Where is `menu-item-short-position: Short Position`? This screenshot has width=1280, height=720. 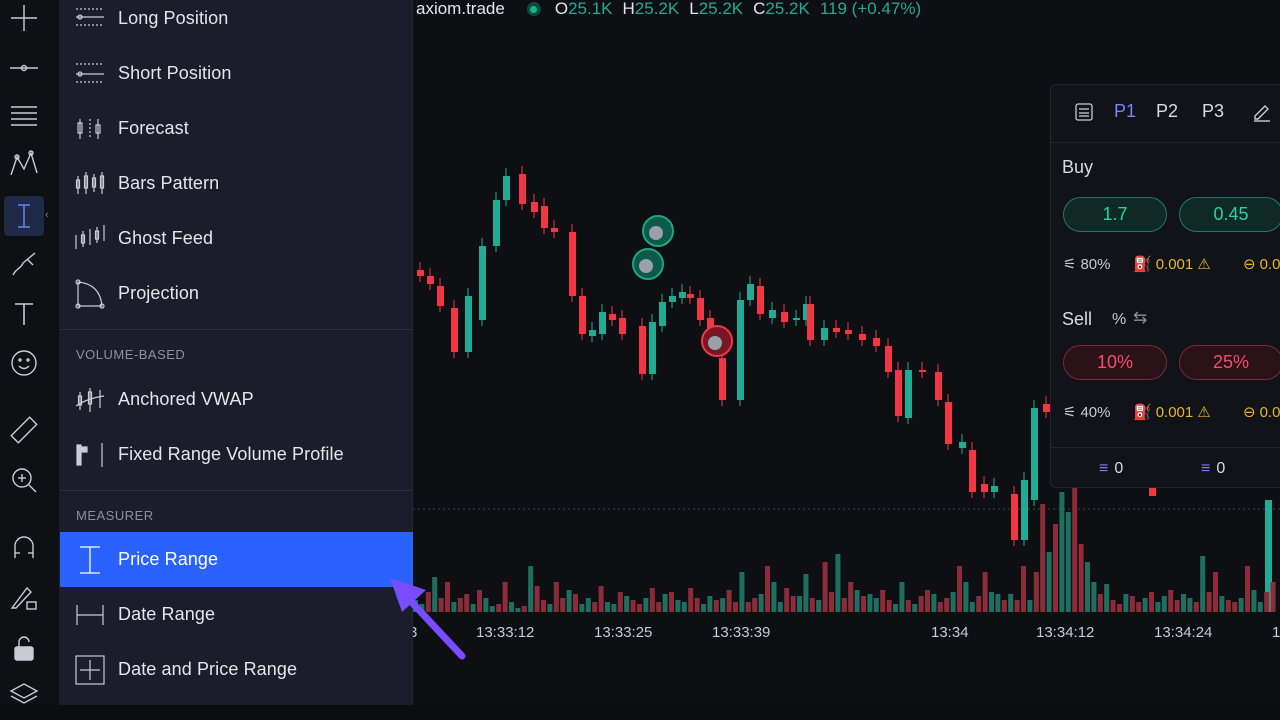
menu-item-short-position: Short Position is located at coordinates (236, 73).